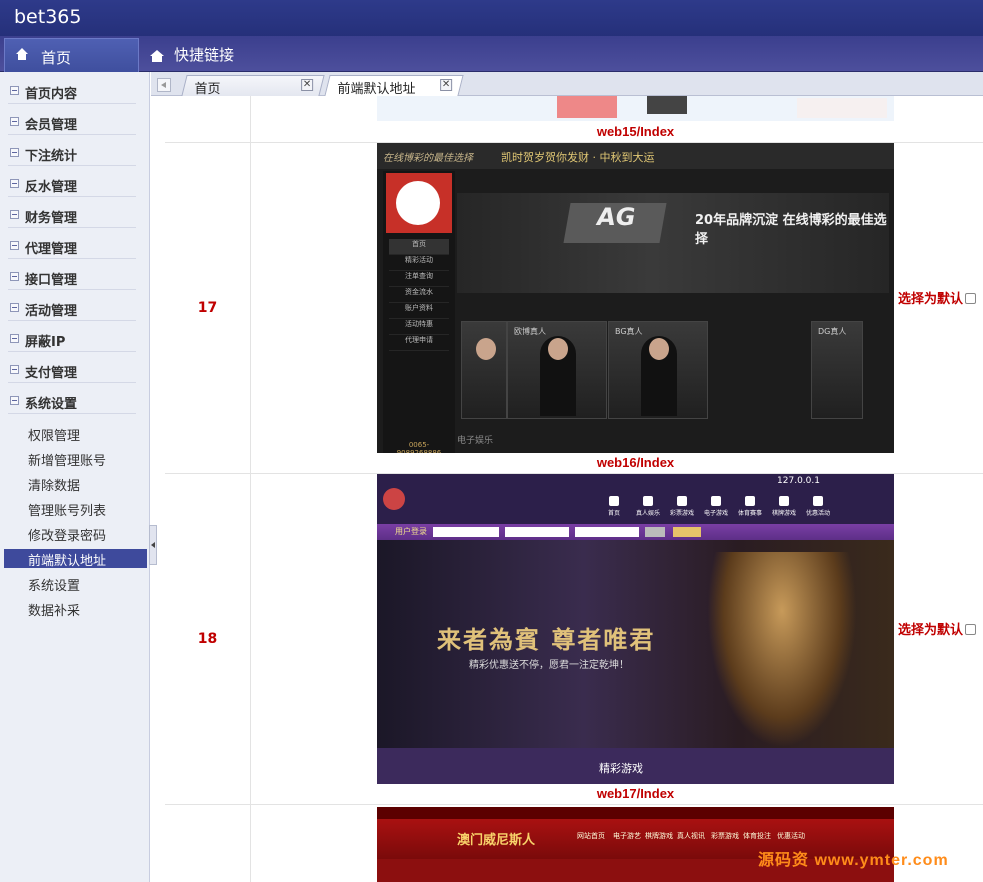 Image resolution: width=983 pixels, height=882 pixels. I want to click on preview-logo: 澳门威尼斯人, so click(496, 840).